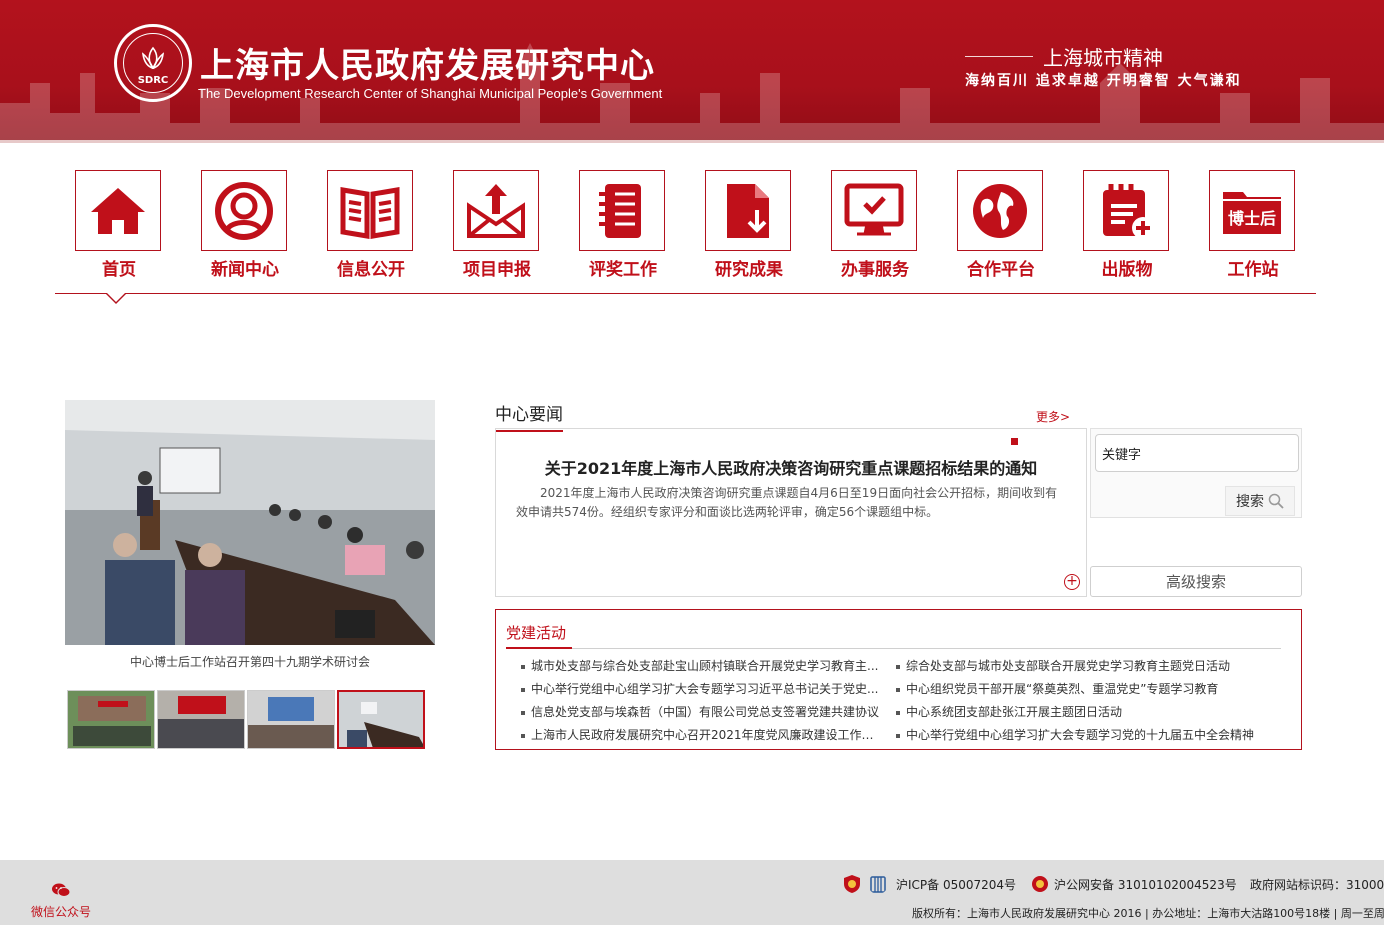 The height and width of the screenshot is (925, 1384). I want to click on nav-item-services: 办事服务, so click(875, 225).